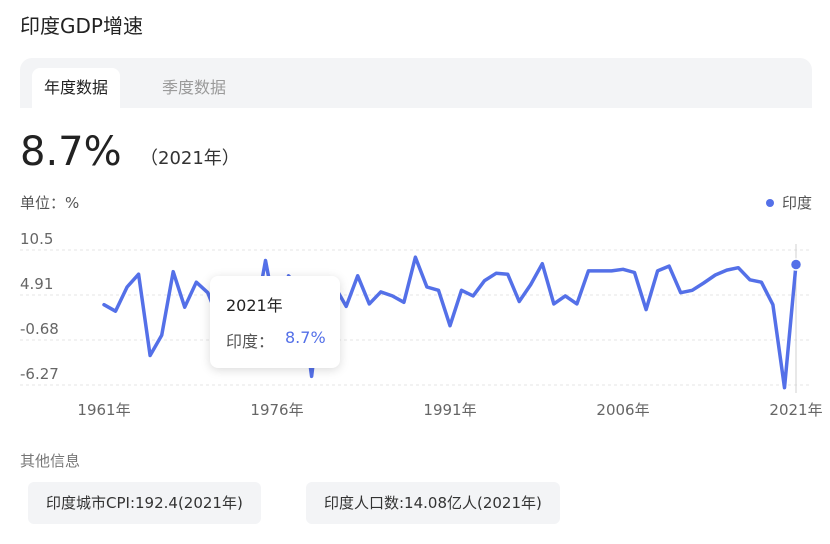 This screenshot has width=830, height=544. Describe the element at coordinates (39, 306) in the screenshot. I see `y-axis-ticks: 10.5 4.91 -0.68 -6.27` at that location.